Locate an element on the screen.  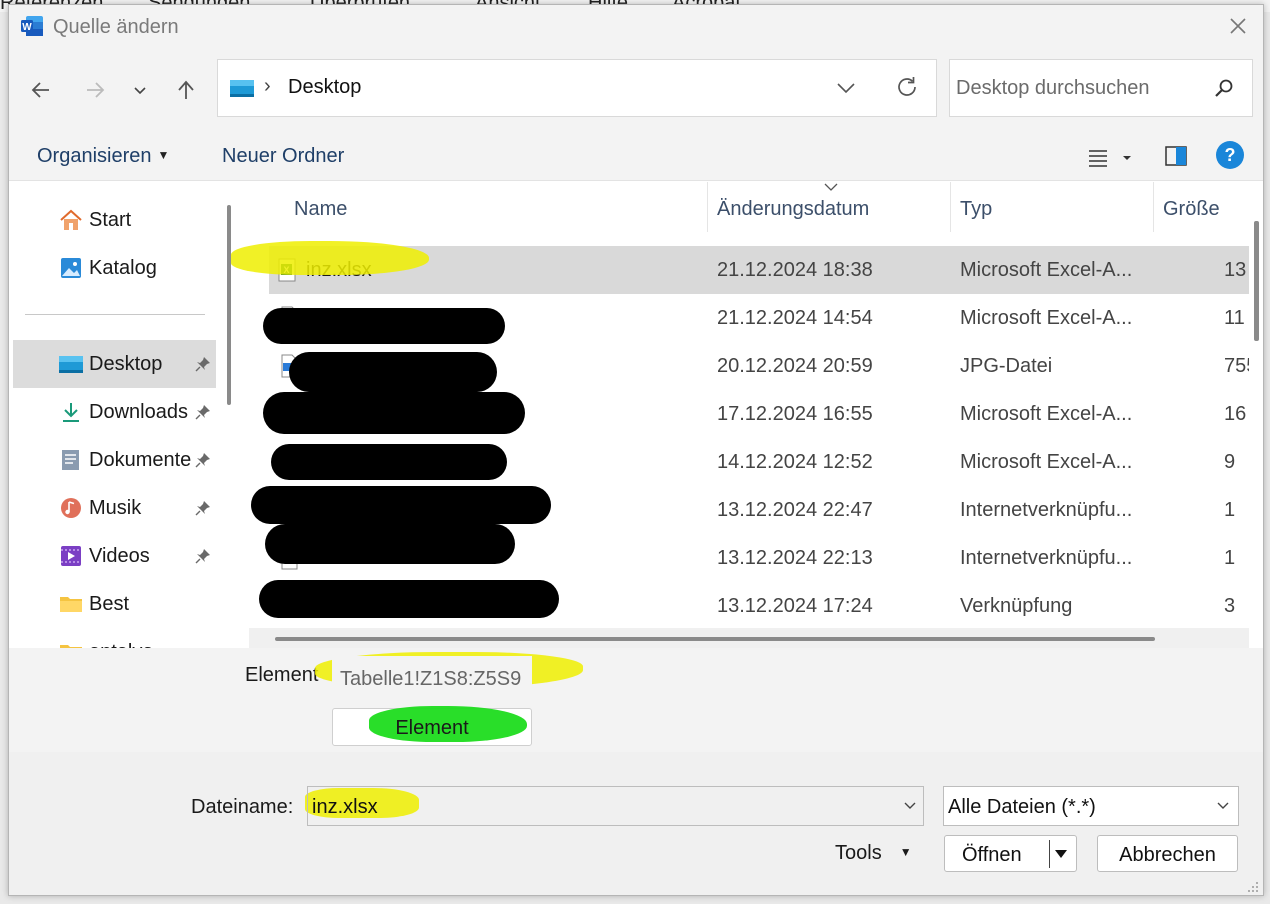
element-button-label: Element is located at coordinates (432, 728).